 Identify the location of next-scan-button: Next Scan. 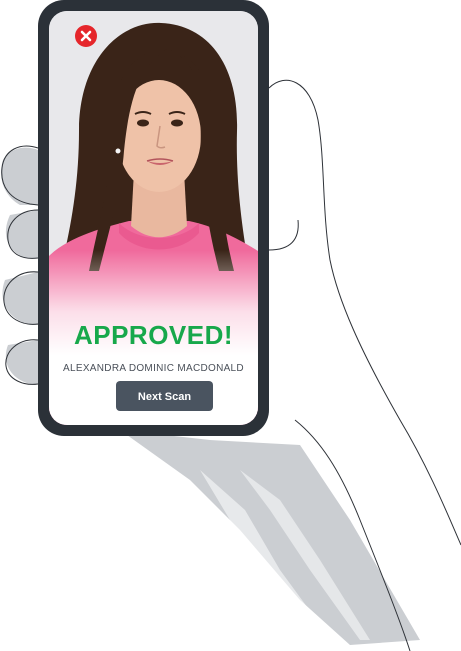
(164, 396).